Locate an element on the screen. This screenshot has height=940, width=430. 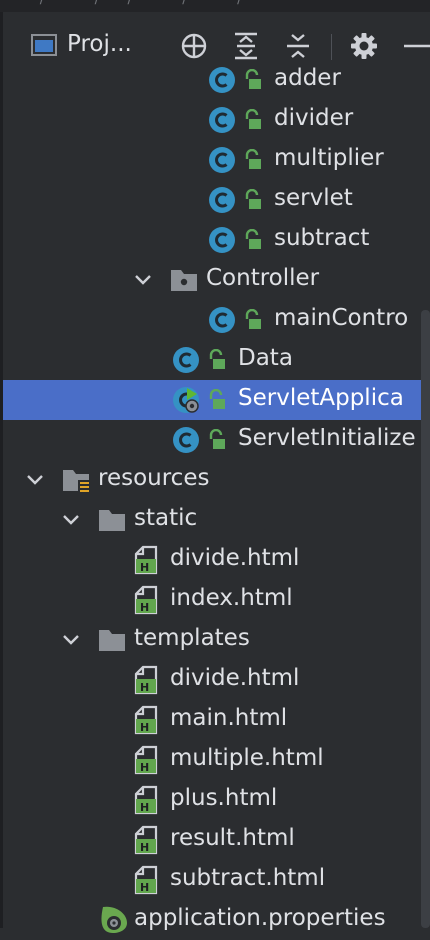
tree-node-html: Hmultiple.html is located at coordinates (216, 760).